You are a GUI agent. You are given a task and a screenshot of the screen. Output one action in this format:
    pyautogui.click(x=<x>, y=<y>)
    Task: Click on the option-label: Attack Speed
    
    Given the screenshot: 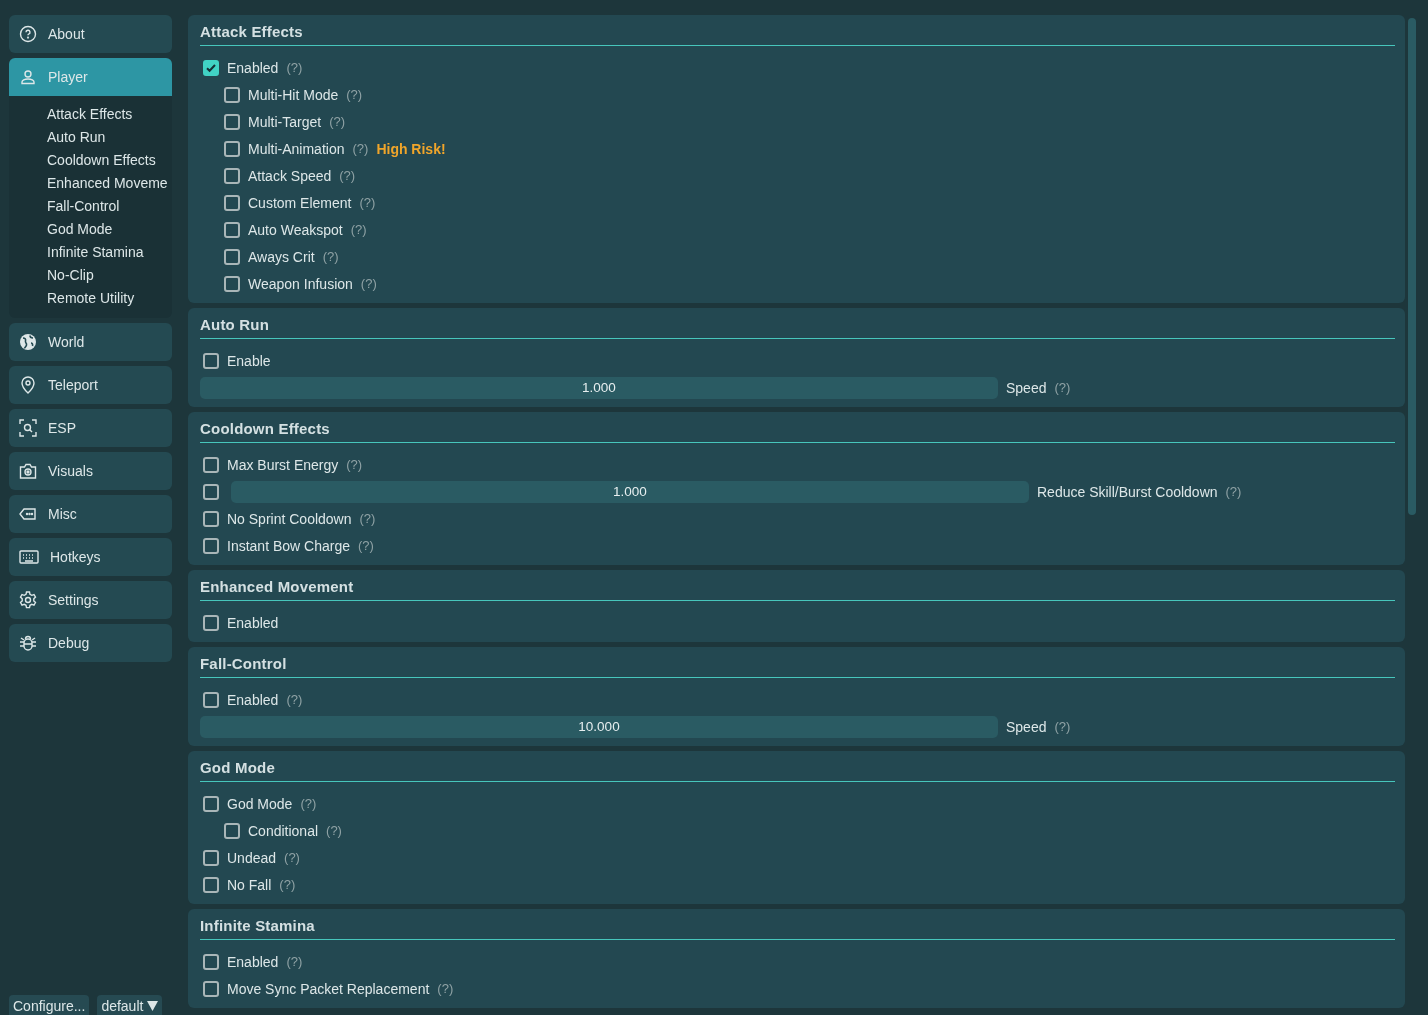 What is the action you would take?
    pyautogui.click(x=290, y=175)
    